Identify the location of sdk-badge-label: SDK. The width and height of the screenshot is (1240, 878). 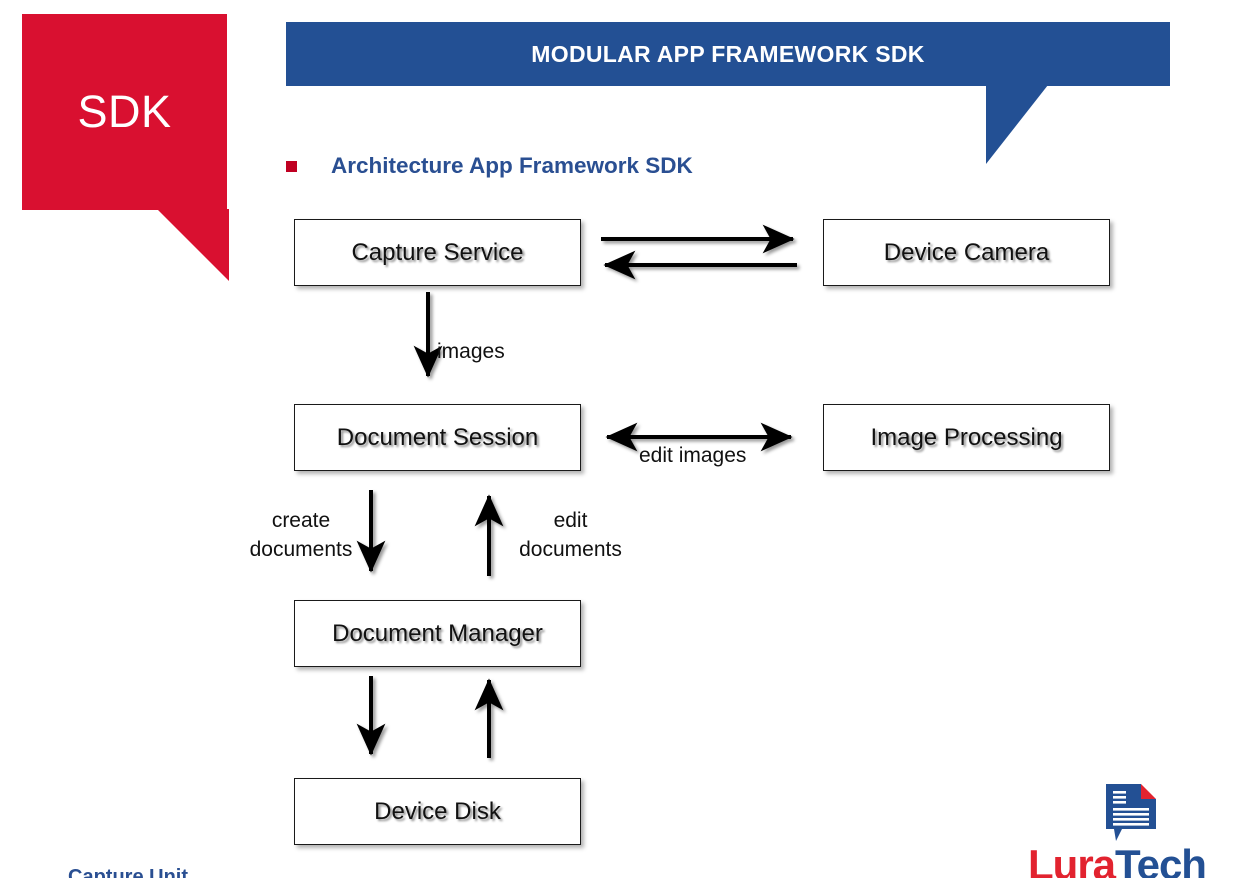
(124, 111).